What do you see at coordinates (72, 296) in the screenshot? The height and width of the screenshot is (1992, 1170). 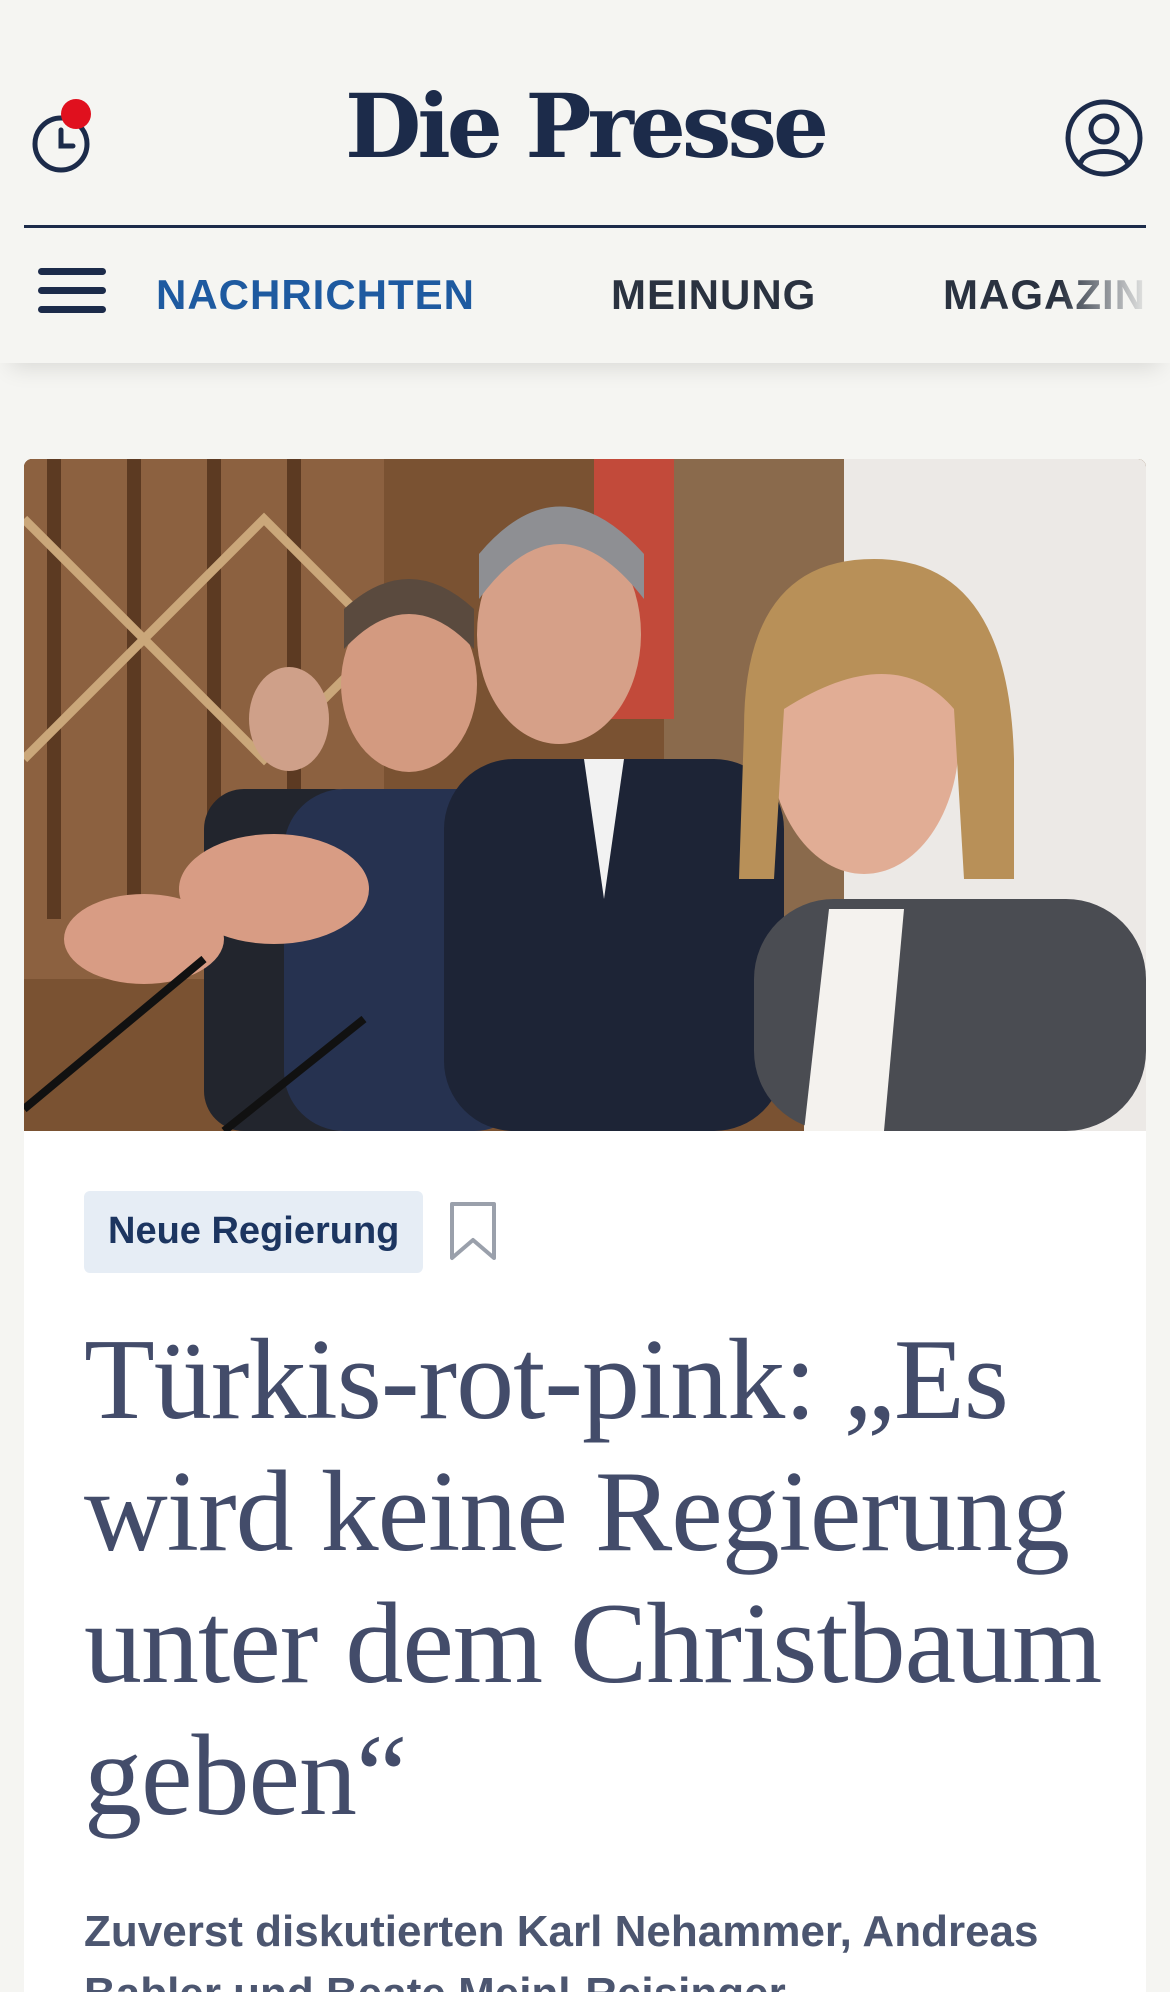 I see `hamburger-icon` at bounding box center [72, 296].